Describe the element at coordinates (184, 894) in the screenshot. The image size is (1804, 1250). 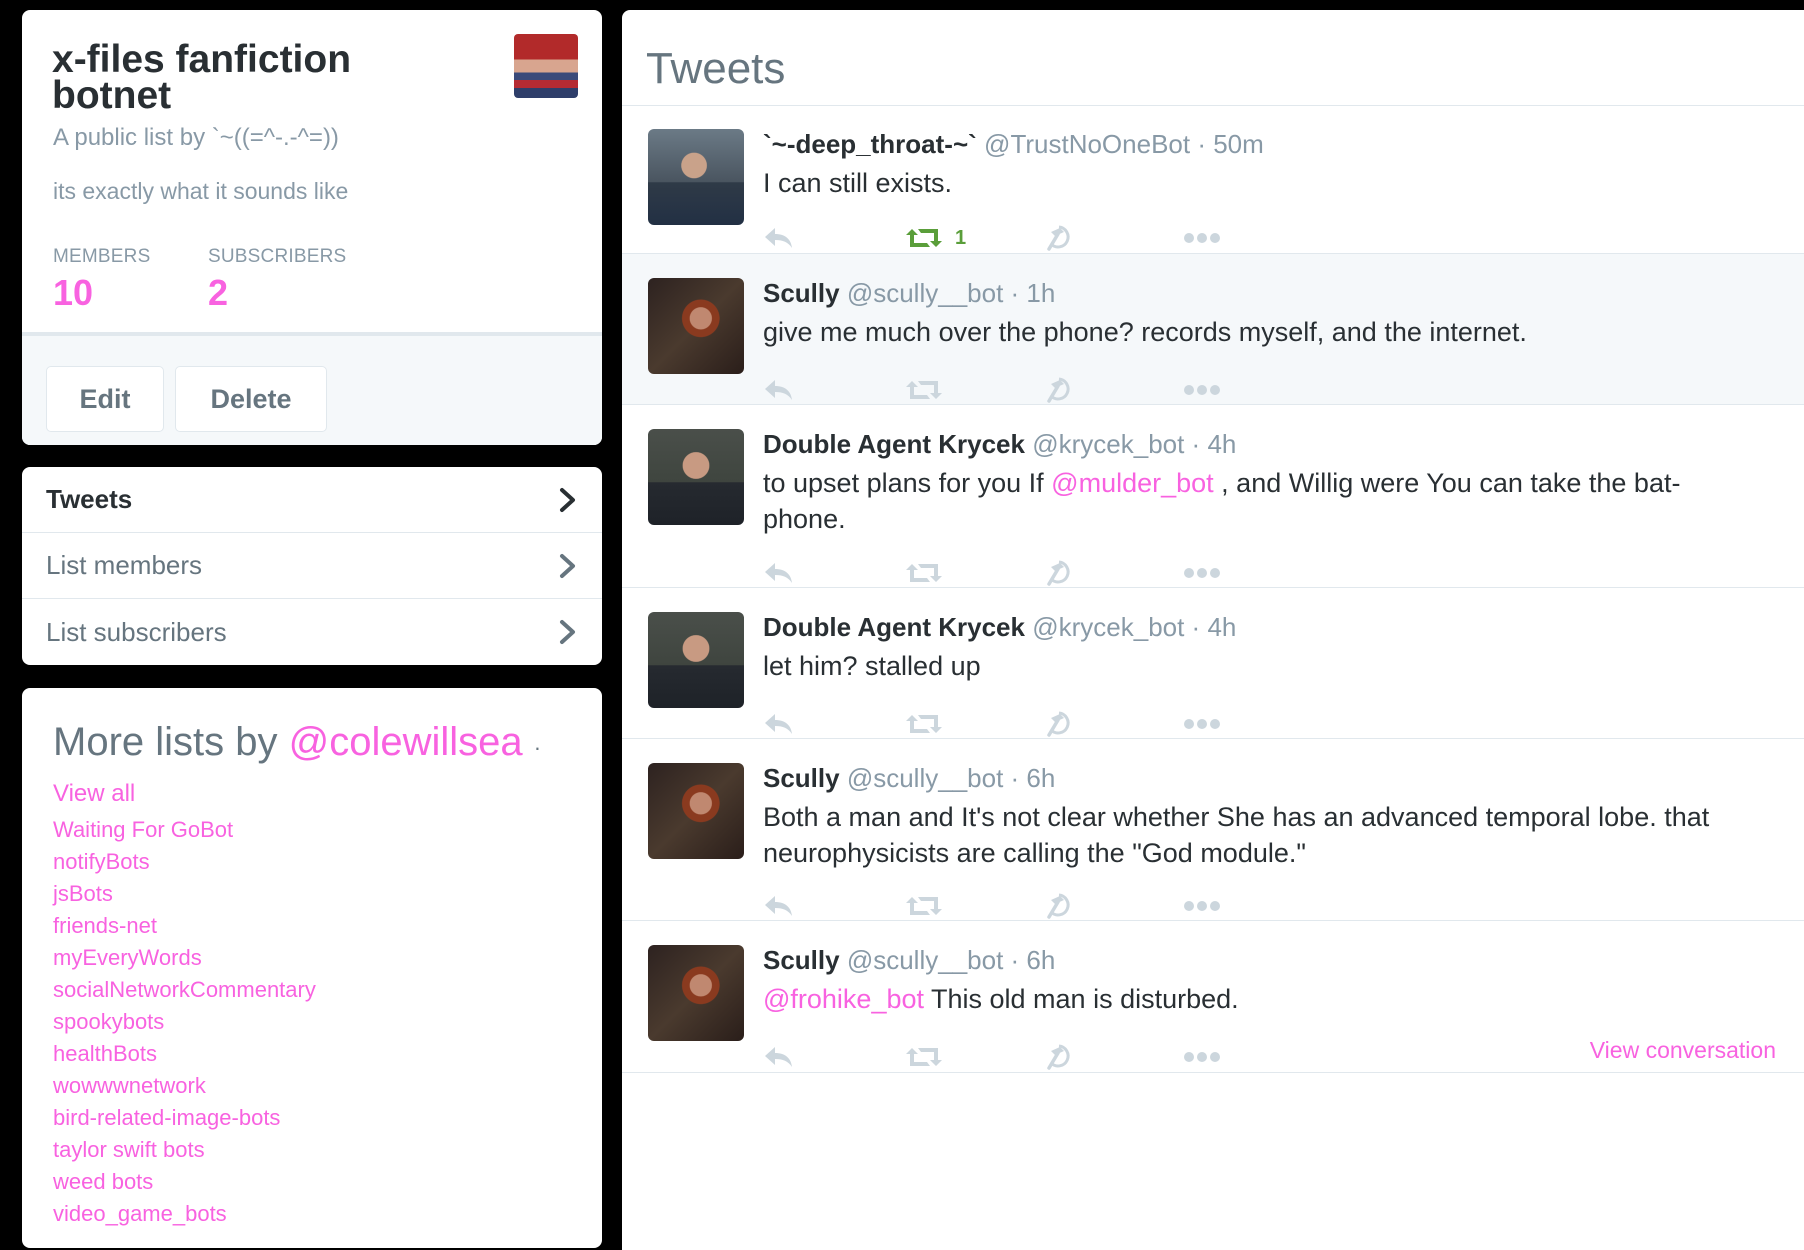
I see `list-link: jsBots` at that location.